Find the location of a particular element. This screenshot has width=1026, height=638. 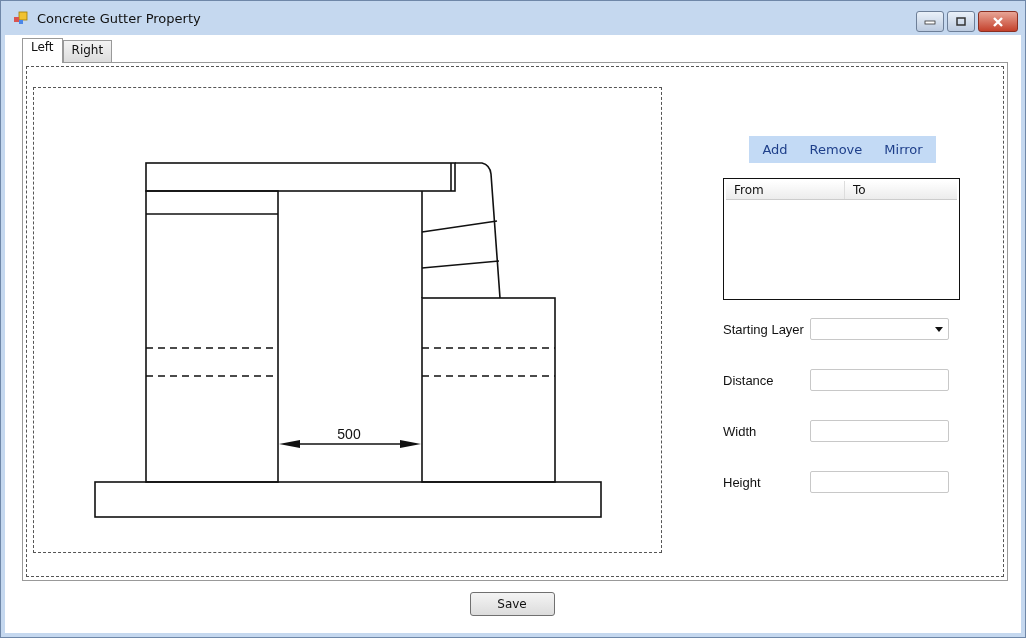

field-label: Height is located at coordinates (742, 482).